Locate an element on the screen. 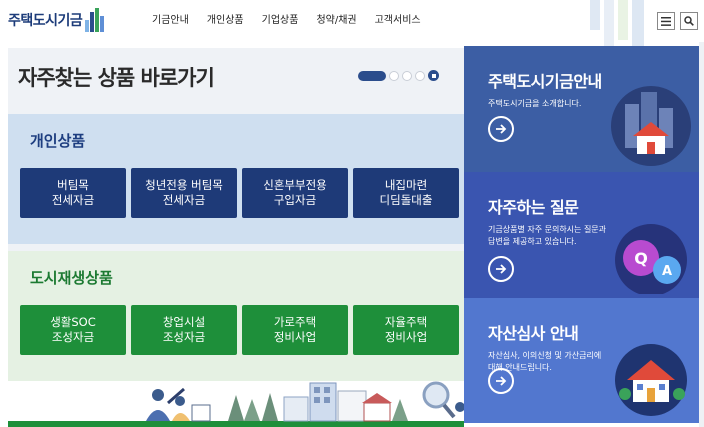 The height and width of the screenshot is (427, 704). button-line: 청년전용 버팀목 is located at coordinates (184, 185).